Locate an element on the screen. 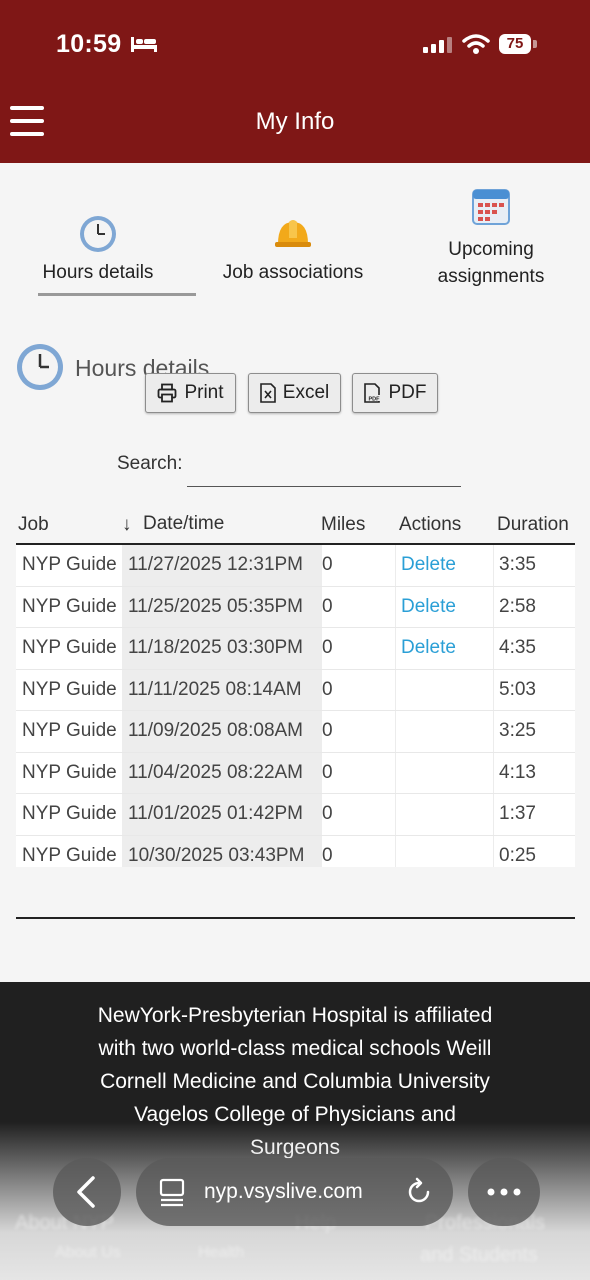 The image size is (590, 1280). footer-link-students: and Students is located at coordinates (479, 1255).